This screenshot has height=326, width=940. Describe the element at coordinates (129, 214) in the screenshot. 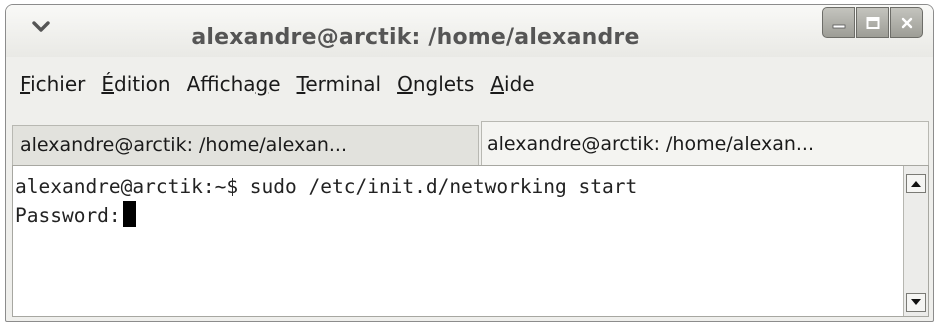

I see `text-cursor` at that location.